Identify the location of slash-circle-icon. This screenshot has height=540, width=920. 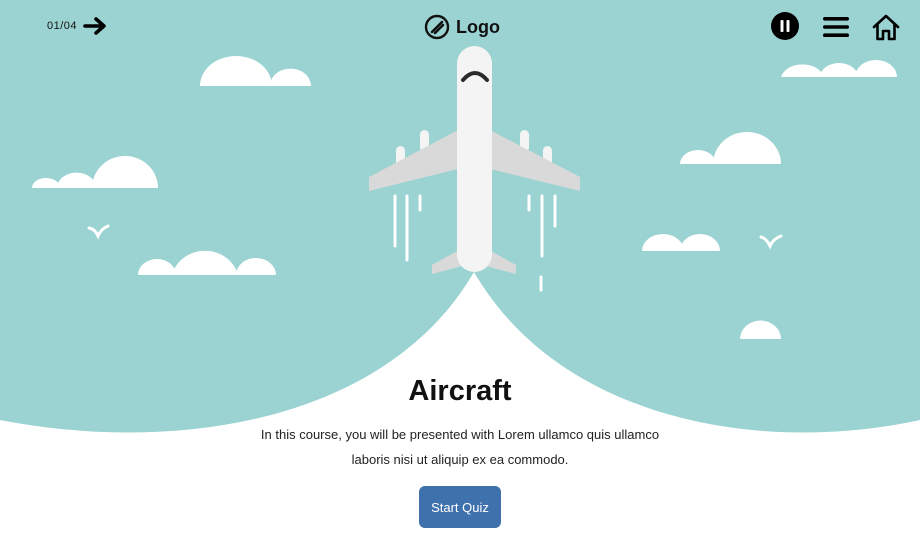
(437, 27).